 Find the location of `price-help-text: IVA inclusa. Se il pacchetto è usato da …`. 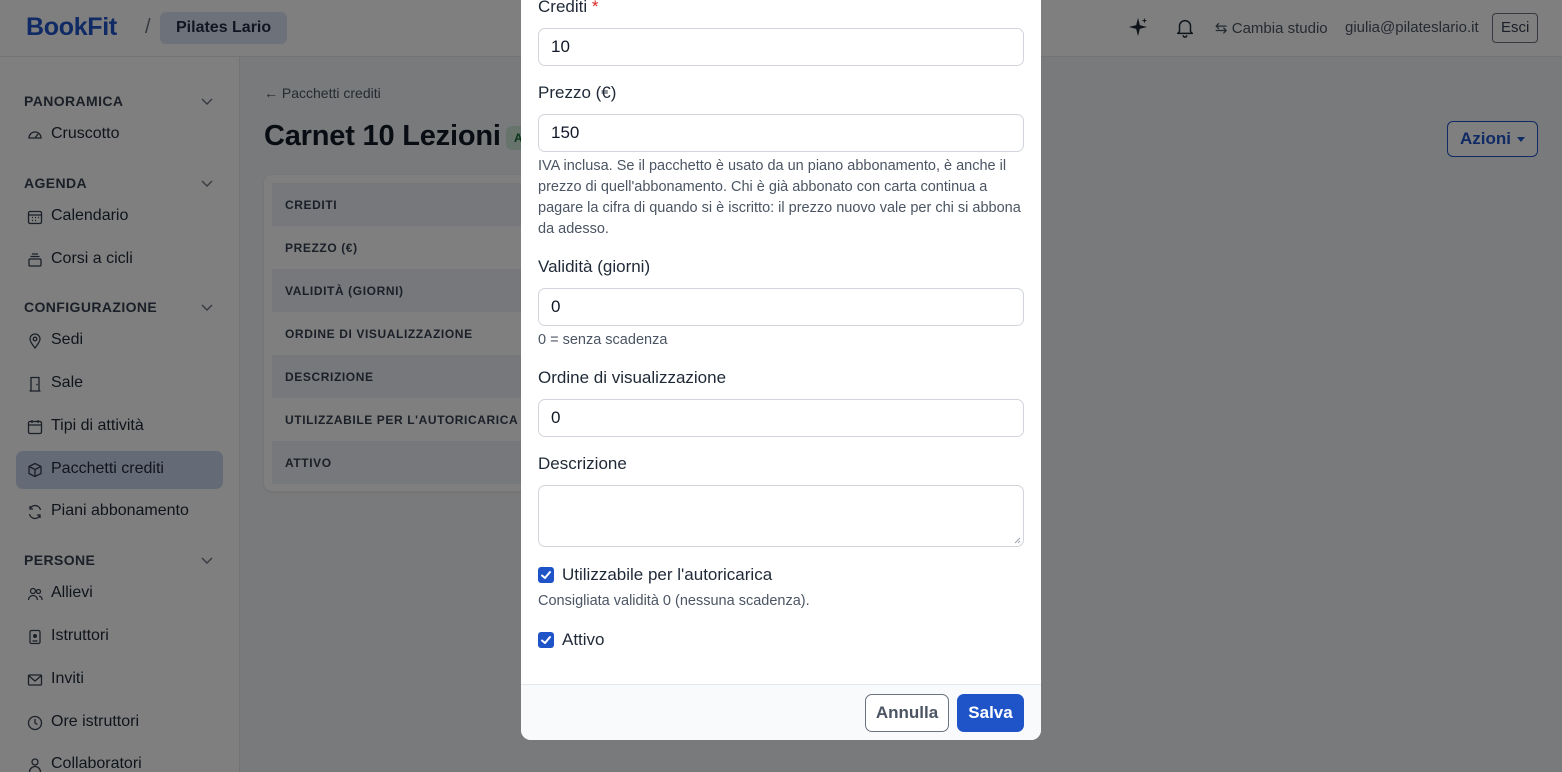

price-help-text: IVA inclusa. Se il pacchetto è usato da … is located at coordinates (779, 197).